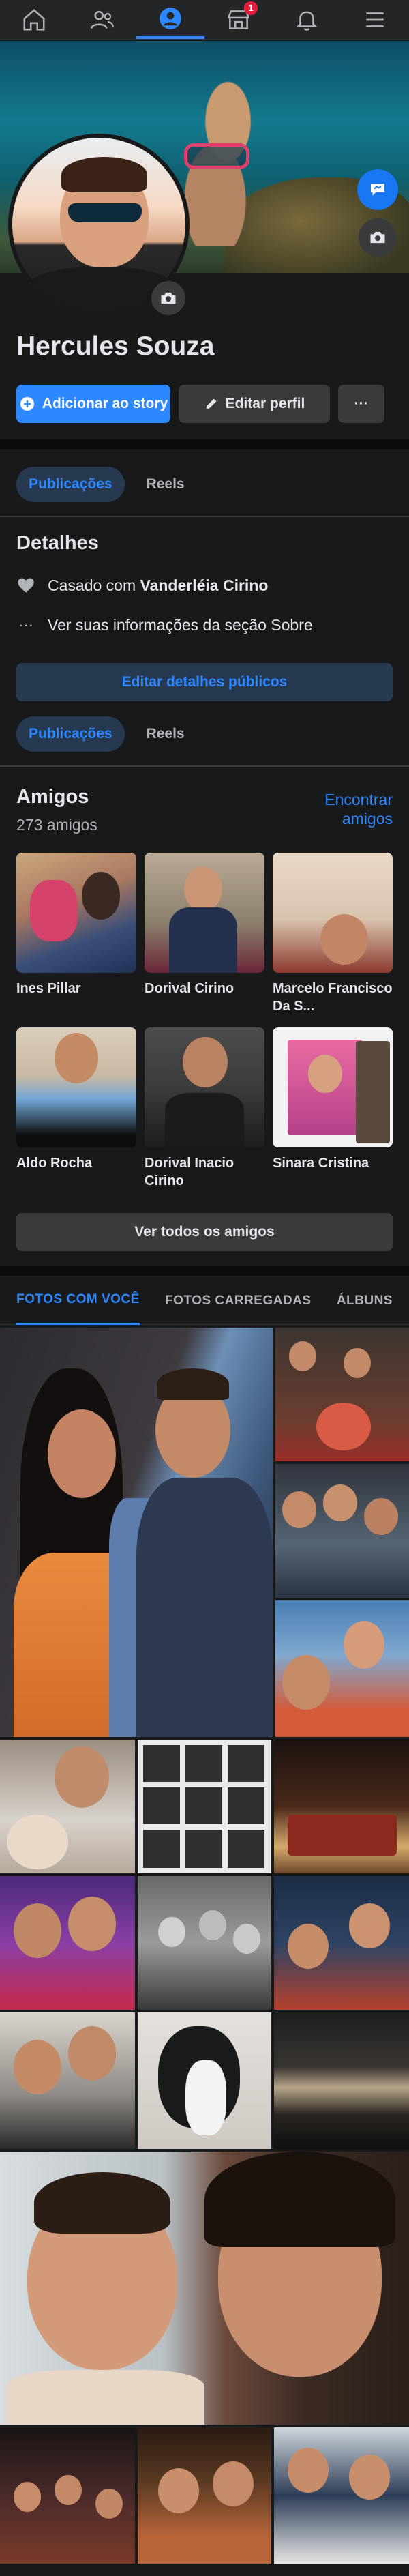  I want to click on friends-icon, so click(102, 19).